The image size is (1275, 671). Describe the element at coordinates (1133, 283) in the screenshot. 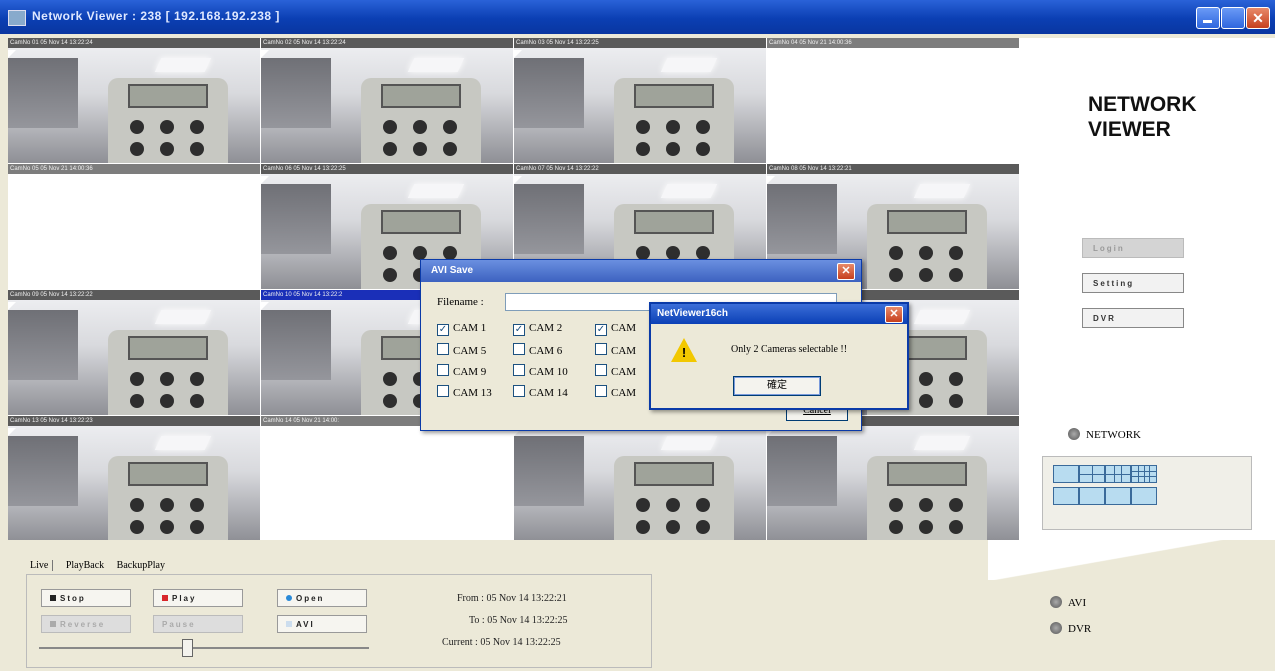

I see `setting-button: Setting` at that location.